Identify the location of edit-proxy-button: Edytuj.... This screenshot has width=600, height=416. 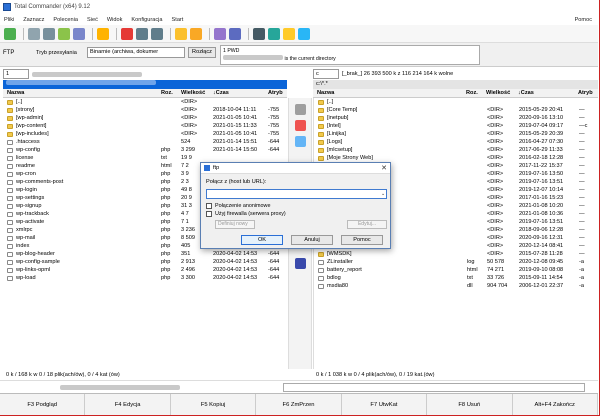
(367, 224).